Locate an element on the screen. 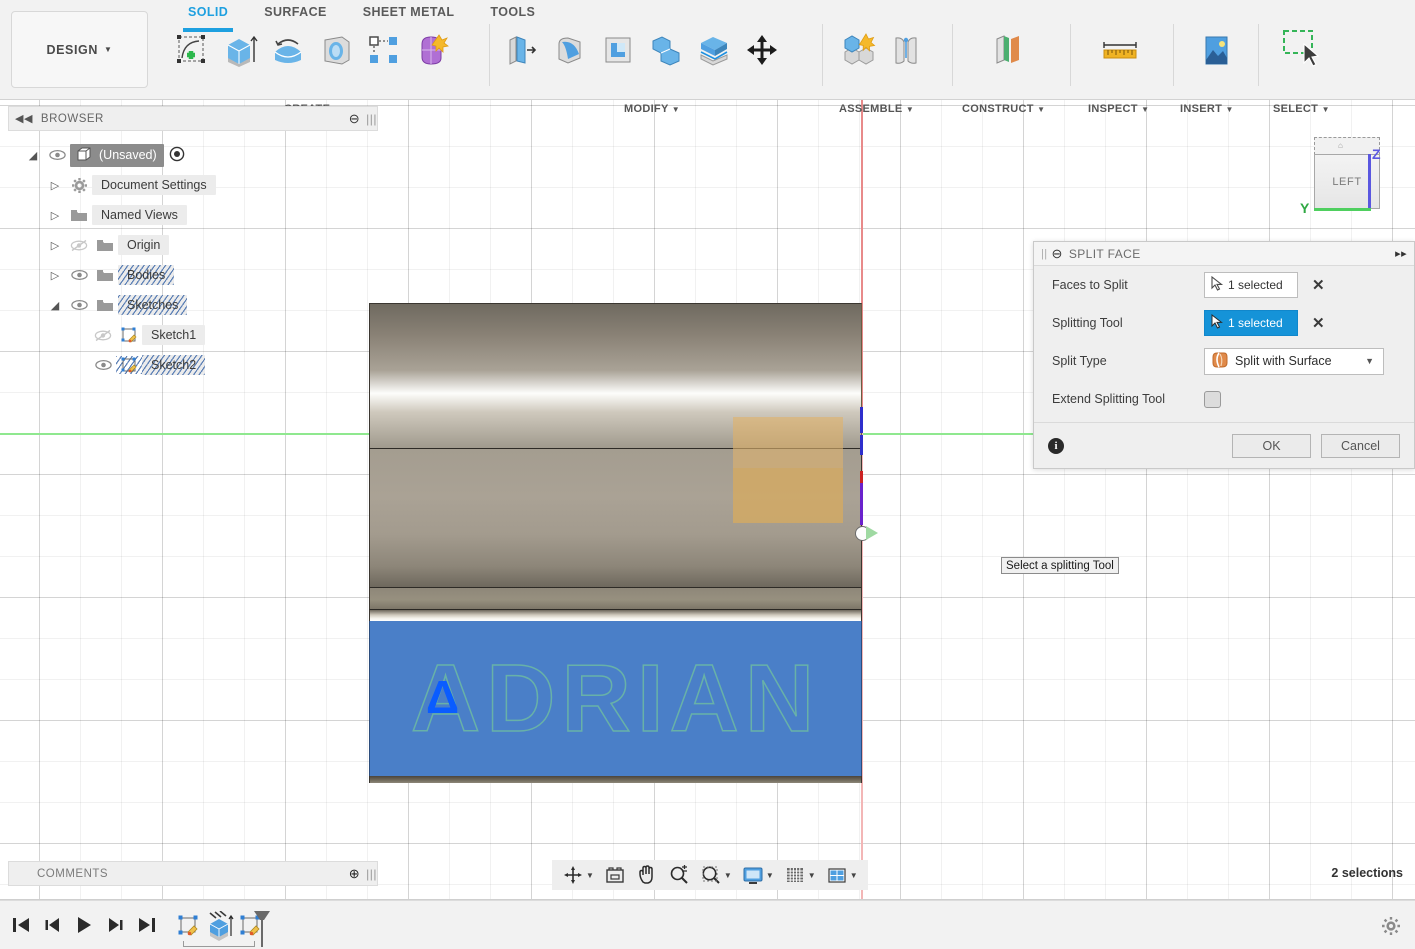  tree-item-bodies: ▷ Bodies is located at coordinates (198, 275).